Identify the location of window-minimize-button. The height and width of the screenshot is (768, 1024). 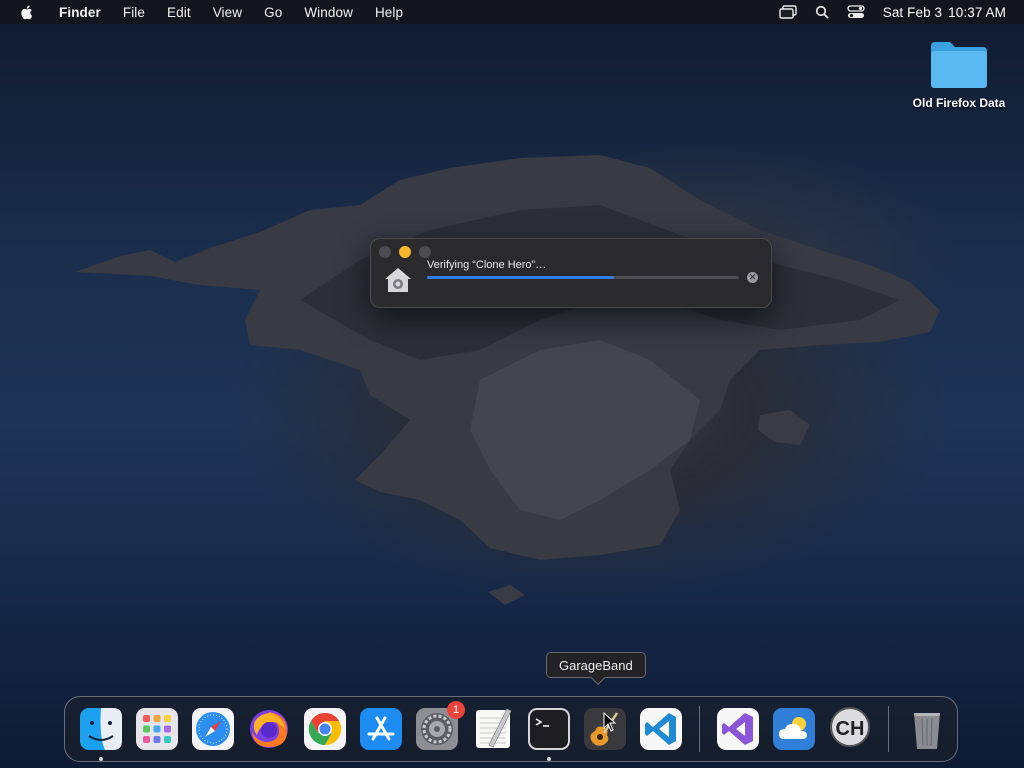
(405, 252).